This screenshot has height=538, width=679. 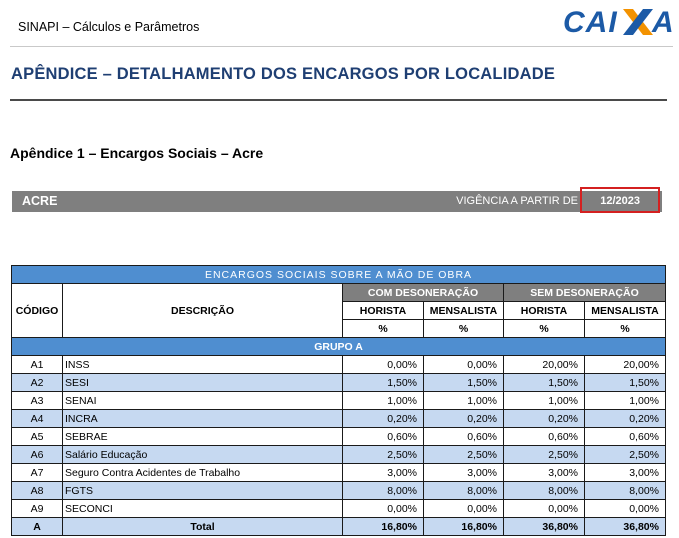 What do you see at coordinates (544, 400) in the screenshot?
I see `row-sem-horista: 1,00%` at bounding box center [544, 400].